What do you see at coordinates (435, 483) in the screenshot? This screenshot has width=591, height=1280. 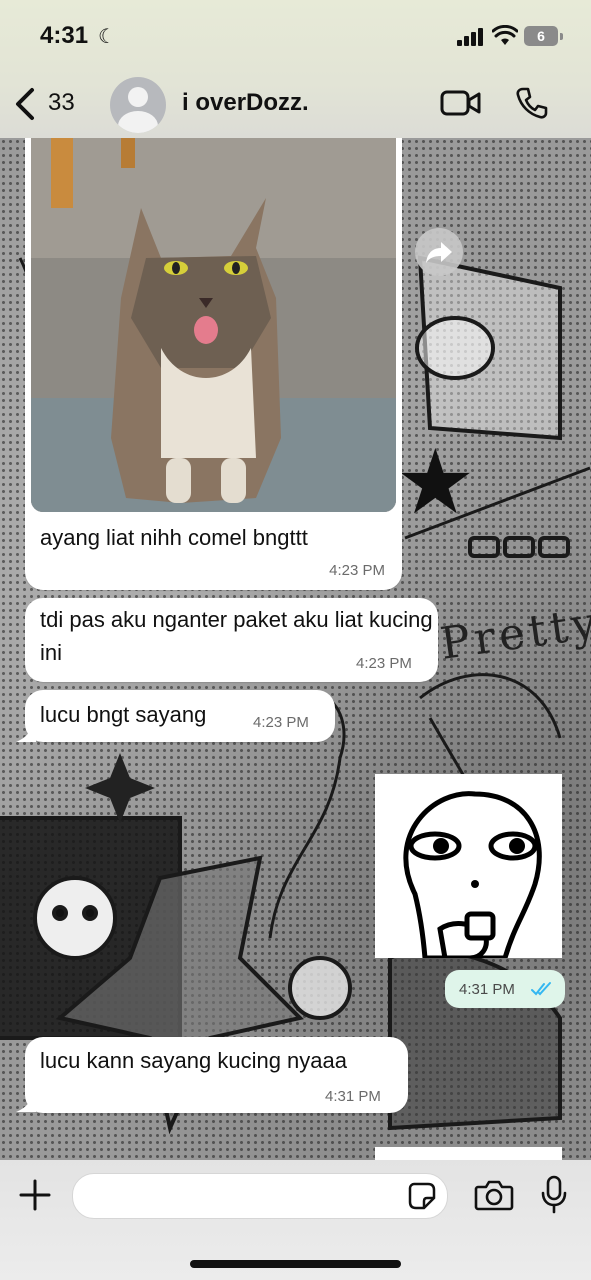 I see `wallpaper-star: ★` at bounding box center [435, 483].